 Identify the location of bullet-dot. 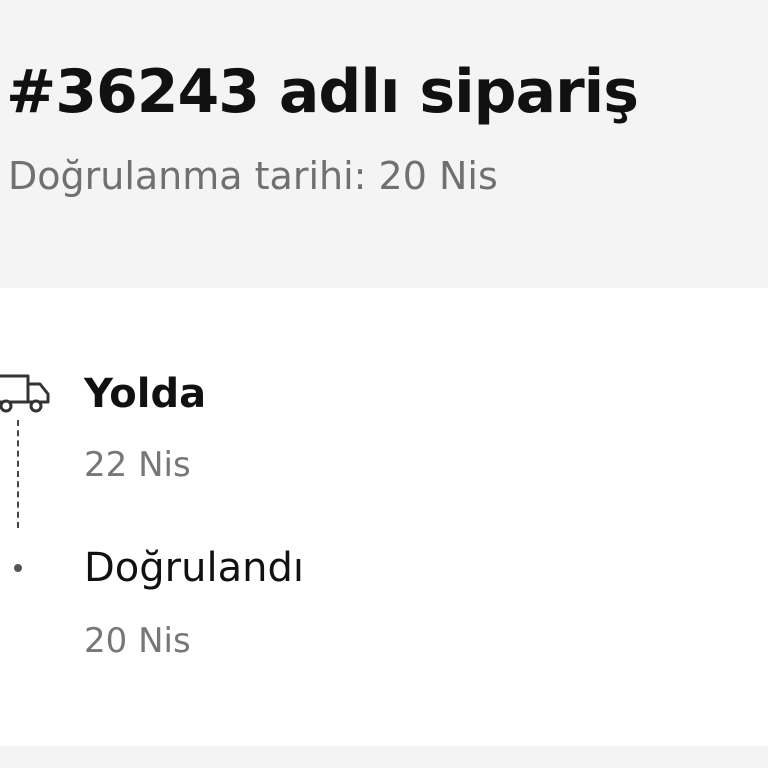
(18, 568).